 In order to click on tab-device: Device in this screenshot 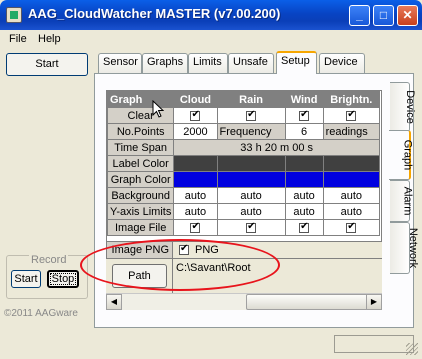, I will do `click(342, 63)`.